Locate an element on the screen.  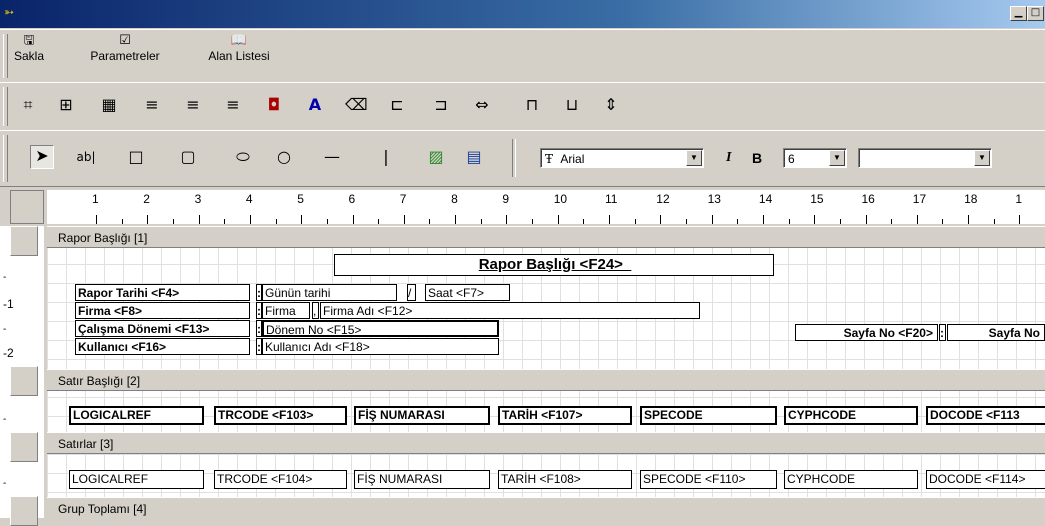
text-box-icon: ab| is located at coordinates (86, 157).